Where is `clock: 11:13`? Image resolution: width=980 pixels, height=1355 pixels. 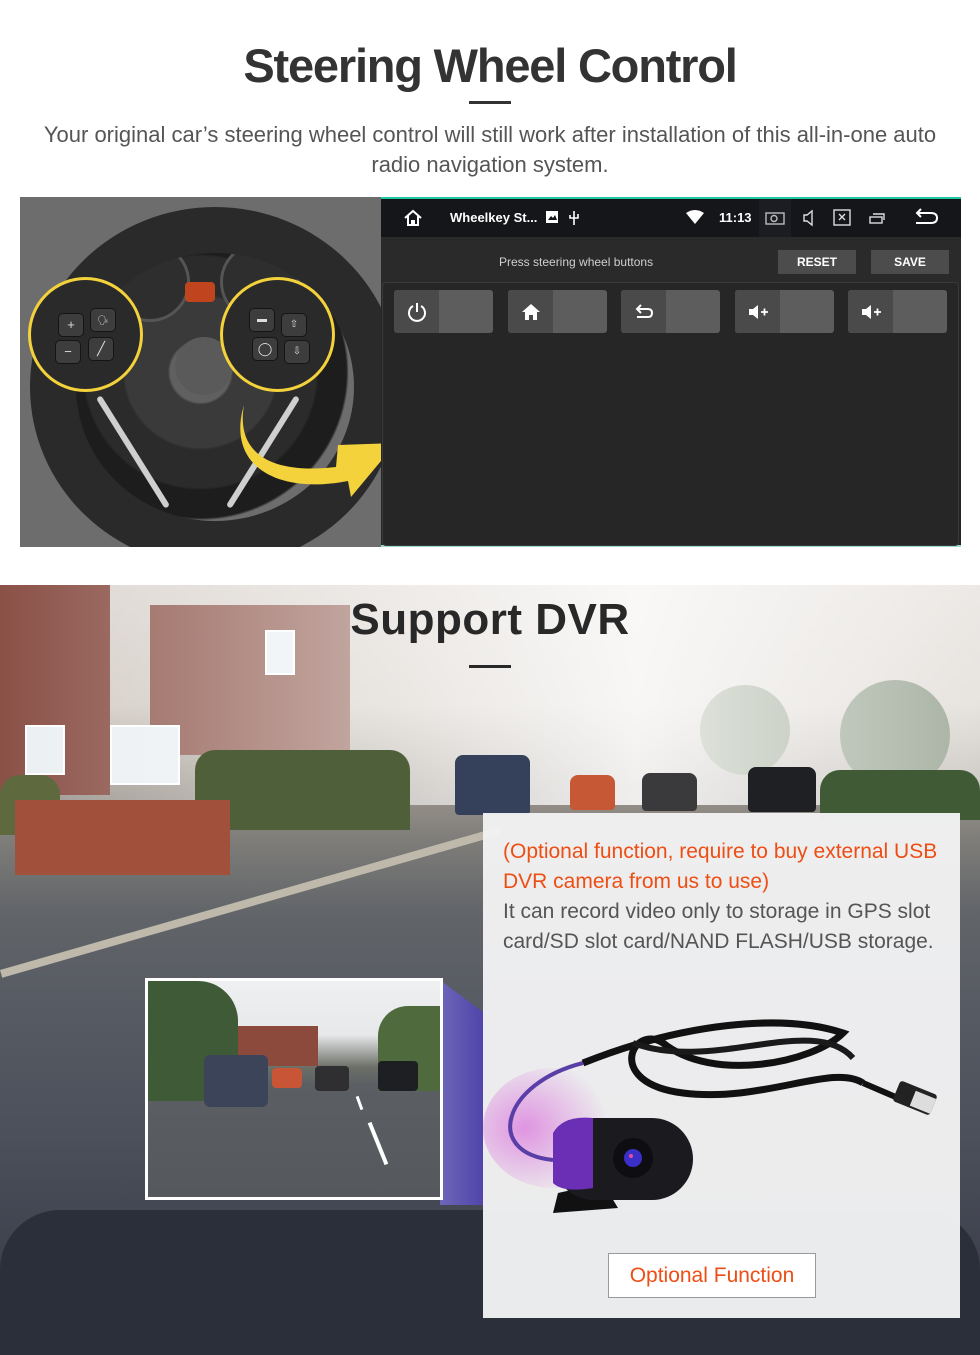
clock: 11:13 is located at coordinates (735, 217).